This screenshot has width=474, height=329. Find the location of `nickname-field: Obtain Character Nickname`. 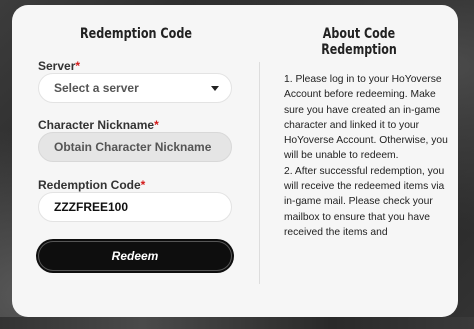

nickname-field: Obtain Character Nickname is located at coordinates (135, 147).